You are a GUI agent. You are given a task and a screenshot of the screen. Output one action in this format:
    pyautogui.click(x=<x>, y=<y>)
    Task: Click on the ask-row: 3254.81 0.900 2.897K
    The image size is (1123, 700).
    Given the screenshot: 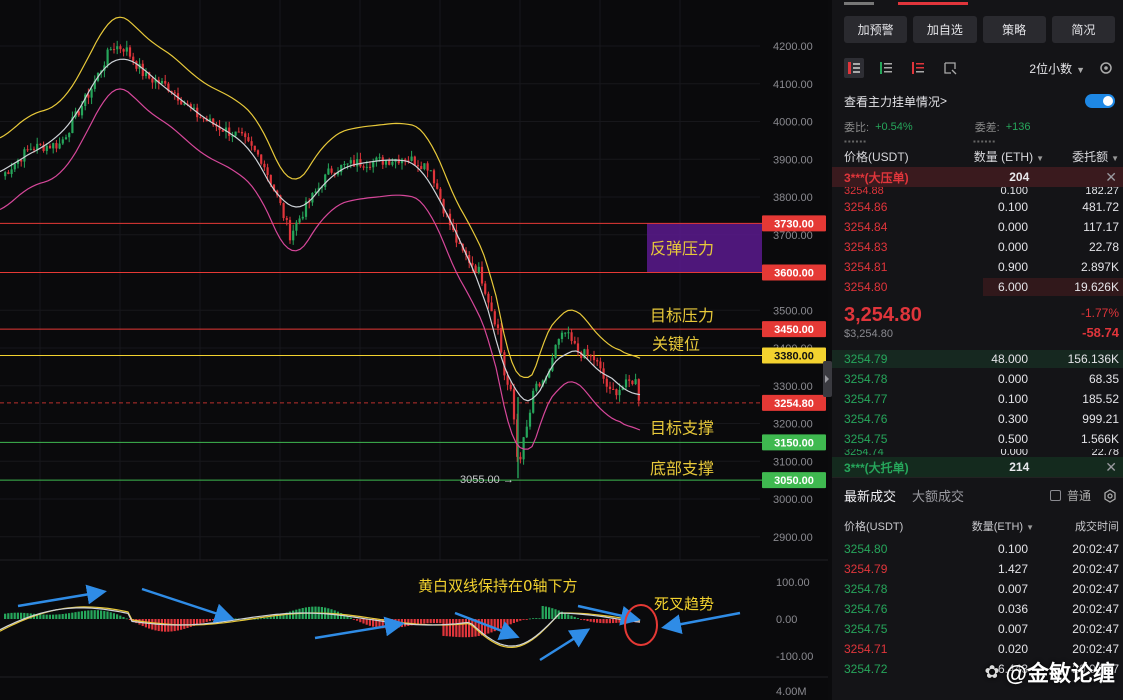 What is the action you would take?
    pyautogui.click(x=977, y=267)
    